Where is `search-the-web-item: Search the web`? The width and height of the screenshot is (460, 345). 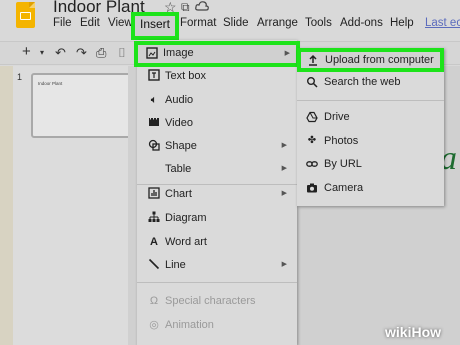
search-the-web-item: Search the web is located at coordinates (370, 83).